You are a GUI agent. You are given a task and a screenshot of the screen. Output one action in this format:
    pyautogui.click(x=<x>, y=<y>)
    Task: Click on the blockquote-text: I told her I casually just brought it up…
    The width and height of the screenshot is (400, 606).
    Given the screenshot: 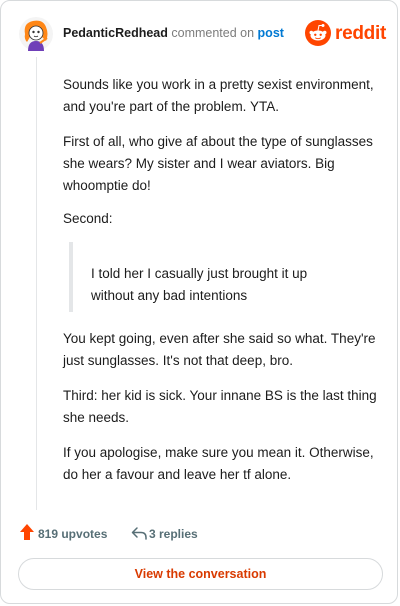 What is the action you would take?
    pyautogui.click(x=199, y=284)
    